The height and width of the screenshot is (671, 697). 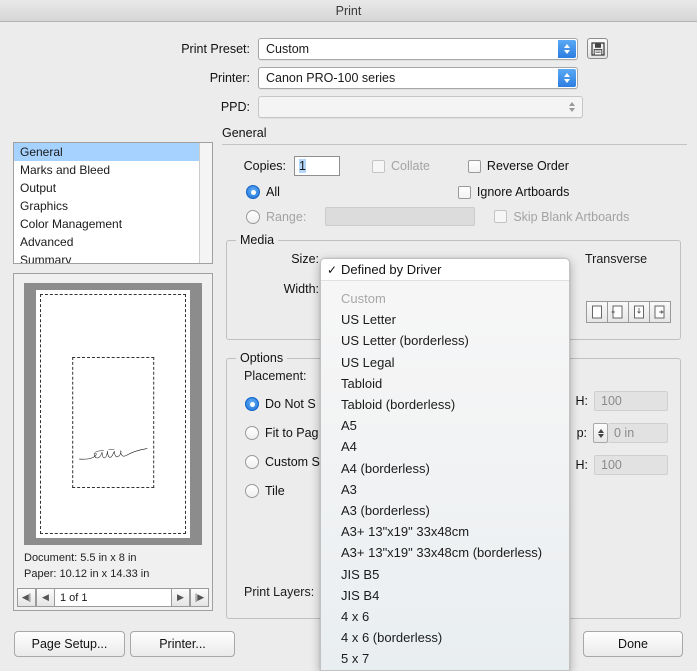 I want to click on dropdown-item-a4-borderless: A4 (borderless), so click(x=445, y=468).